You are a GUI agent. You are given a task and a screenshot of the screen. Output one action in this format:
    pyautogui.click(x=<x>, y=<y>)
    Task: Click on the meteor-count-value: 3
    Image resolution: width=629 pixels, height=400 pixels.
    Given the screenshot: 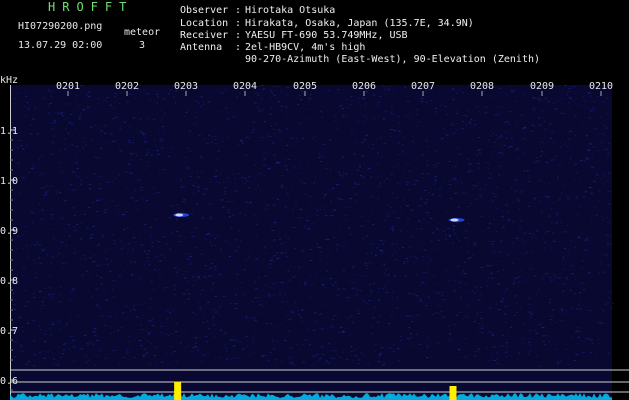 What is the action you would take?
    pyautogui.click(x=142, y=45)
    